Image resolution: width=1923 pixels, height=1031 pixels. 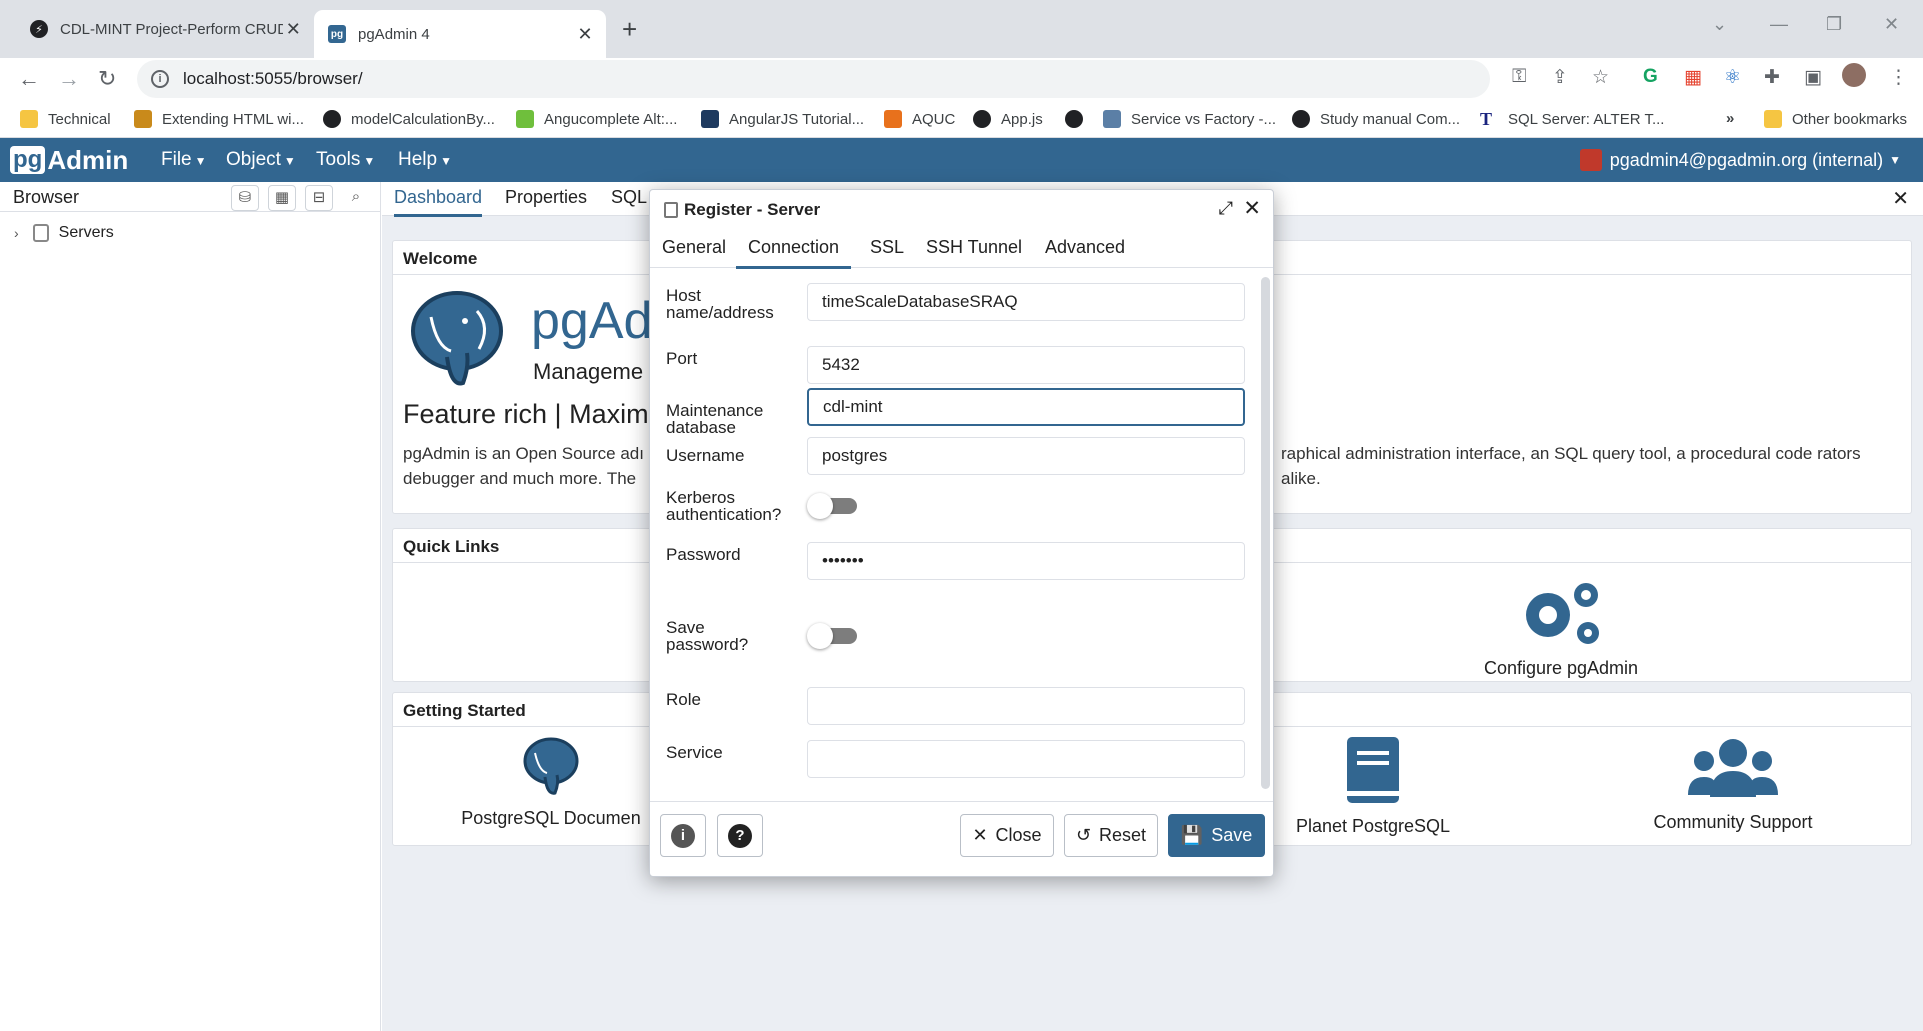 What do you see at coordinates (1026, 365) in the screenshot?
I see `port-input` at bounding box center [1026, 365].